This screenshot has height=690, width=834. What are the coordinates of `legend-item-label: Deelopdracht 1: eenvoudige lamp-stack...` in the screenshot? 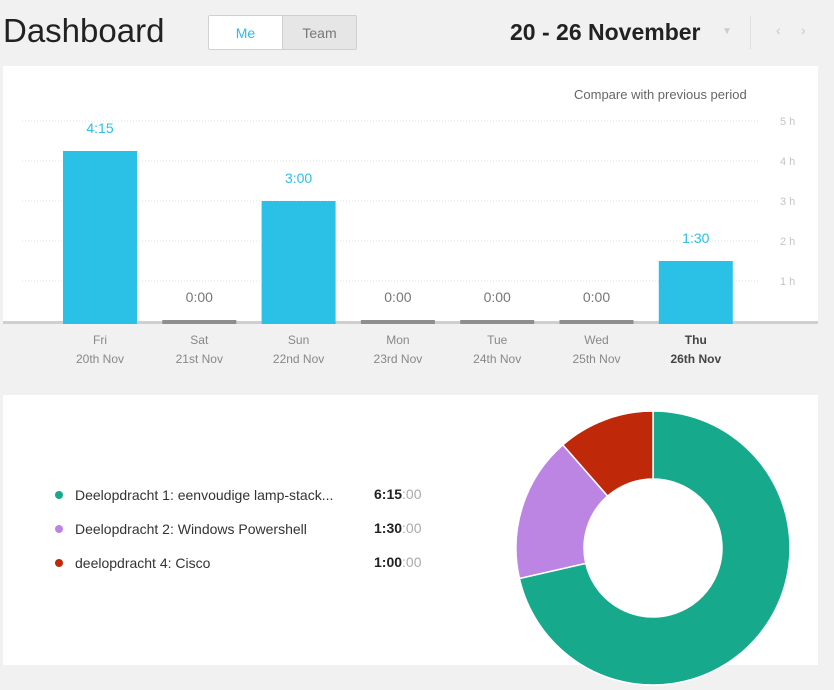 It's located at (204, 495).